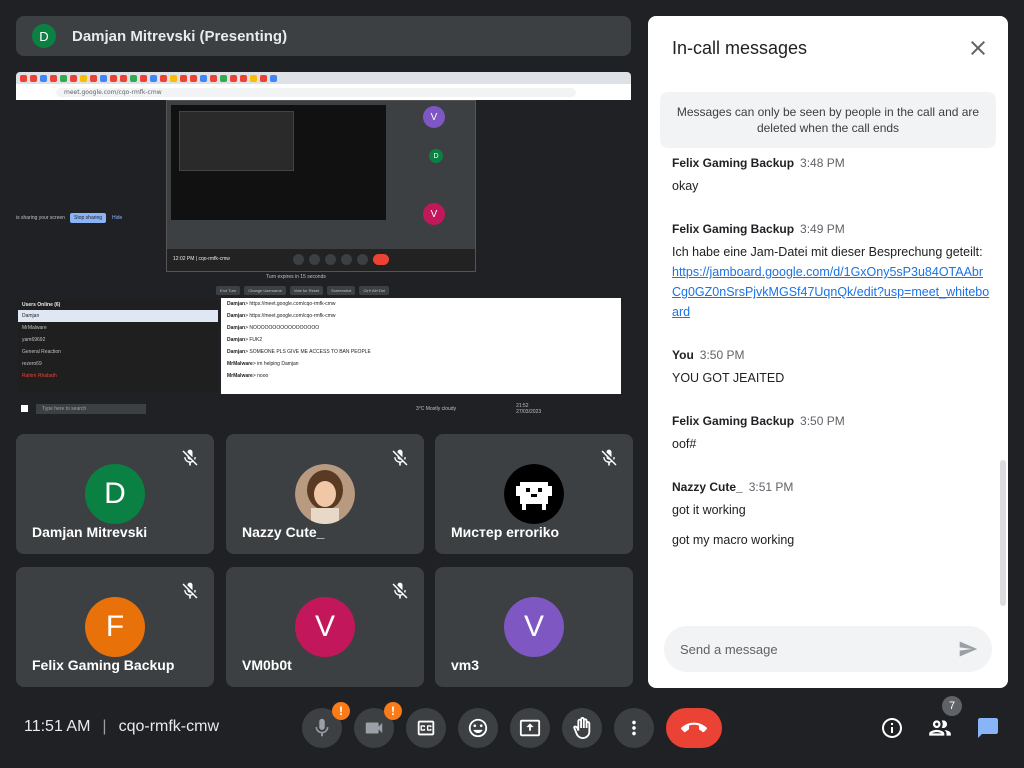 The height and width of the screenshot is (768, 1024). I want to click on participant-tile: Мистер erroriko, so click(534, 494).